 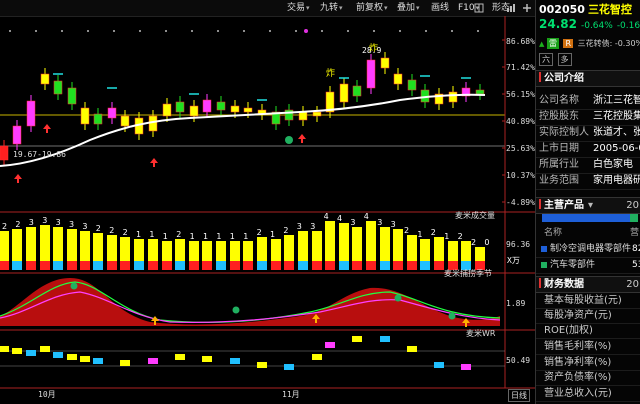 What do you see at coordinates (588, 78) in the screenshot?
I see `company-section-header: 公司介绍` at bounding box center [588, 78].